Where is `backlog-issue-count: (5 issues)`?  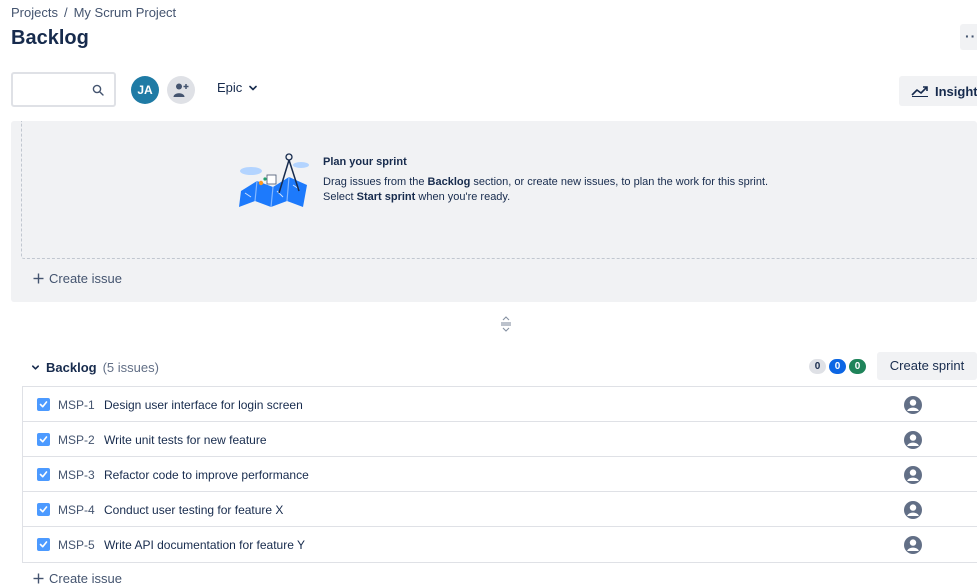 backlog-issue-count: (5 issues) is located at coordinates (130, 367).